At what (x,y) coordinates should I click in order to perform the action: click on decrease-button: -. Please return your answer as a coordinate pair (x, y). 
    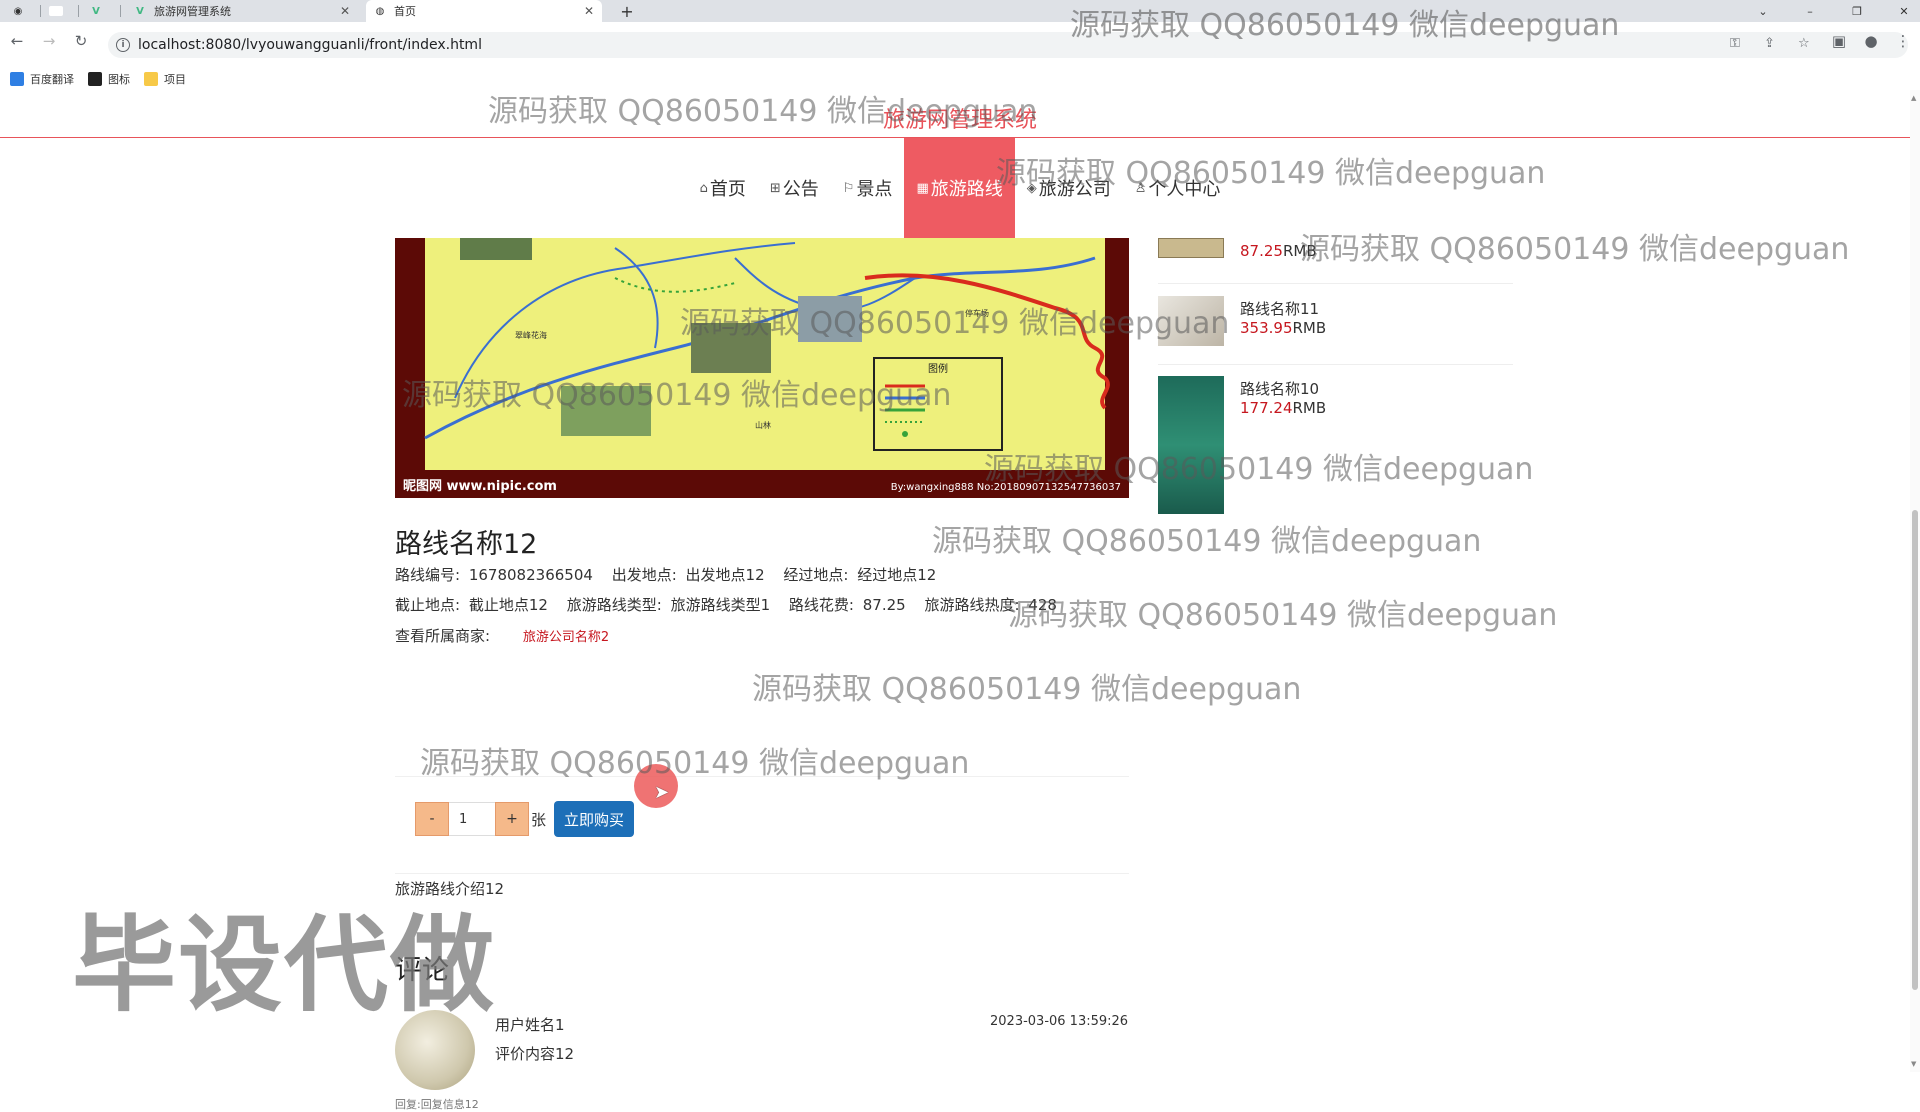
    Looking at the image, I should click on (432, 819).